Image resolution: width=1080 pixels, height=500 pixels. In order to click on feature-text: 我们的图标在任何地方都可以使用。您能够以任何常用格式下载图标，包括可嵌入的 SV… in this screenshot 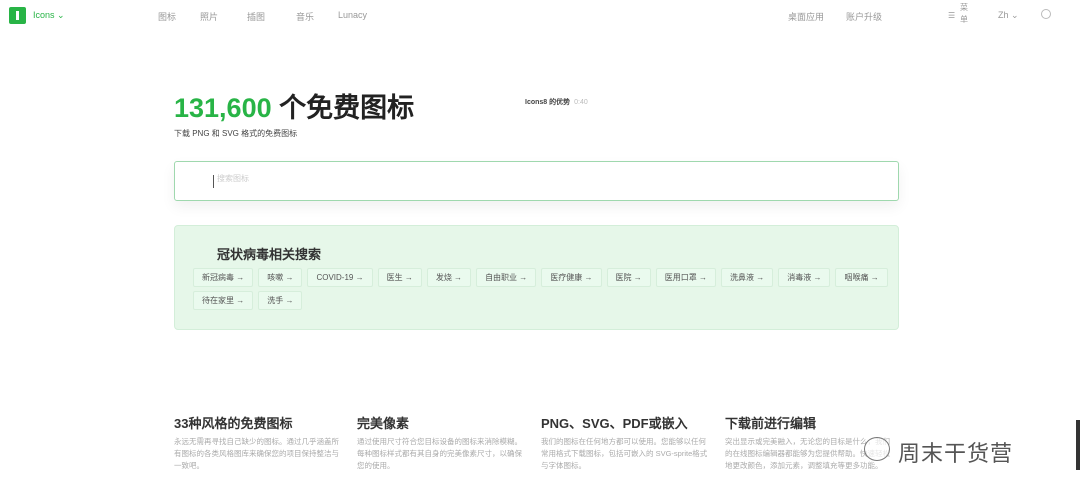, I will do `click(624, 453)`.